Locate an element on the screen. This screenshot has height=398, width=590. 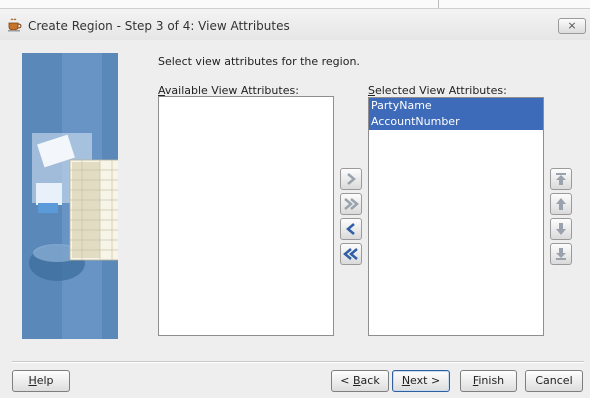
arrow-down-icon is located at coordinates (561, 229).